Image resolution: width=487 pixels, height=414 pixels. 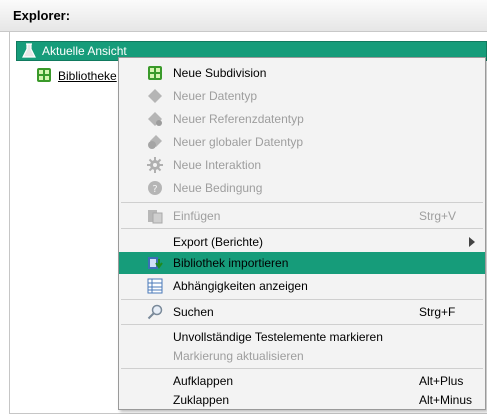 I want to click on menu-item-label: Markierung aktualisieren, so click(x=238, y=356).